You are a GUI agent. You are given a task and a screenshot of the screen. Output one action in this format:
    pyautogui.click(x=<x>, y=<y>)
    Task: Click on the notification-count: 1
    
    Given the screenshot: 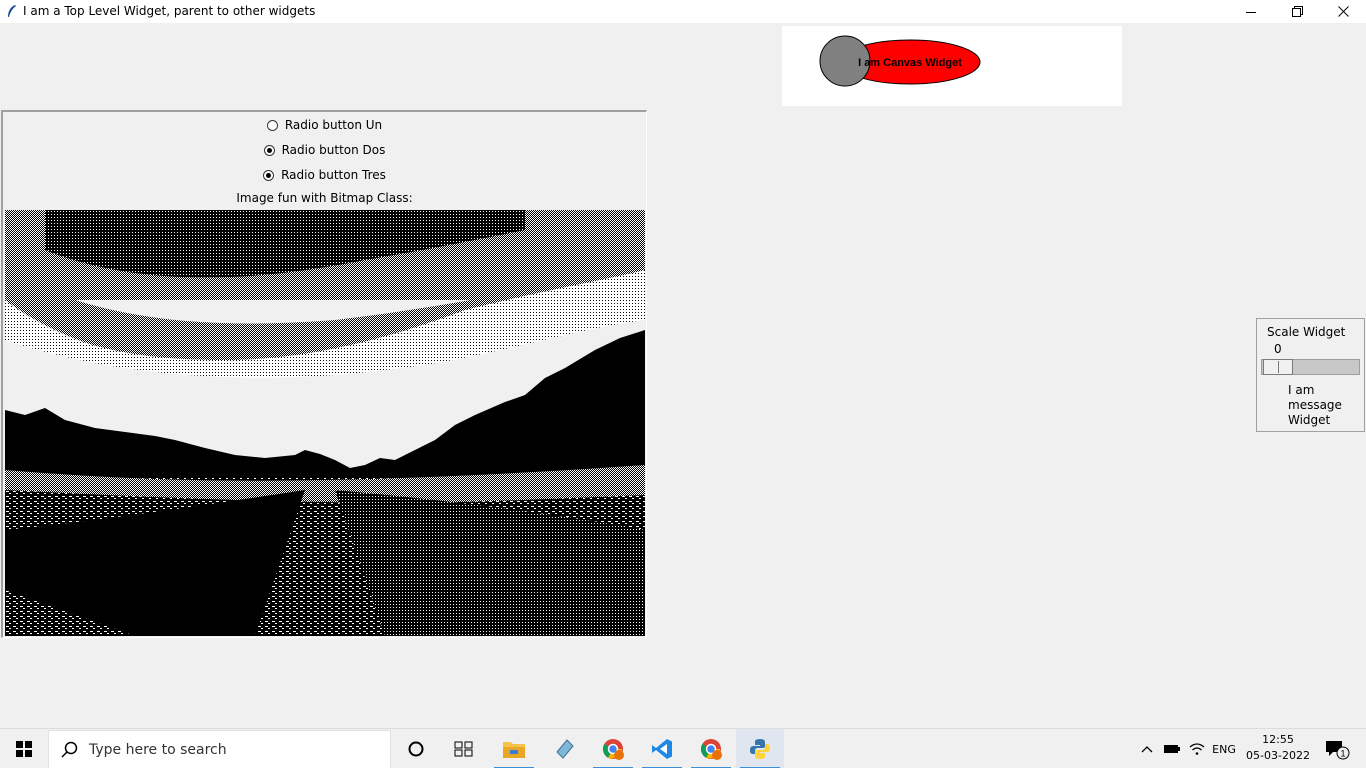 What is the action you would take?
    pyautogui.click(x=1342, y=754)
    